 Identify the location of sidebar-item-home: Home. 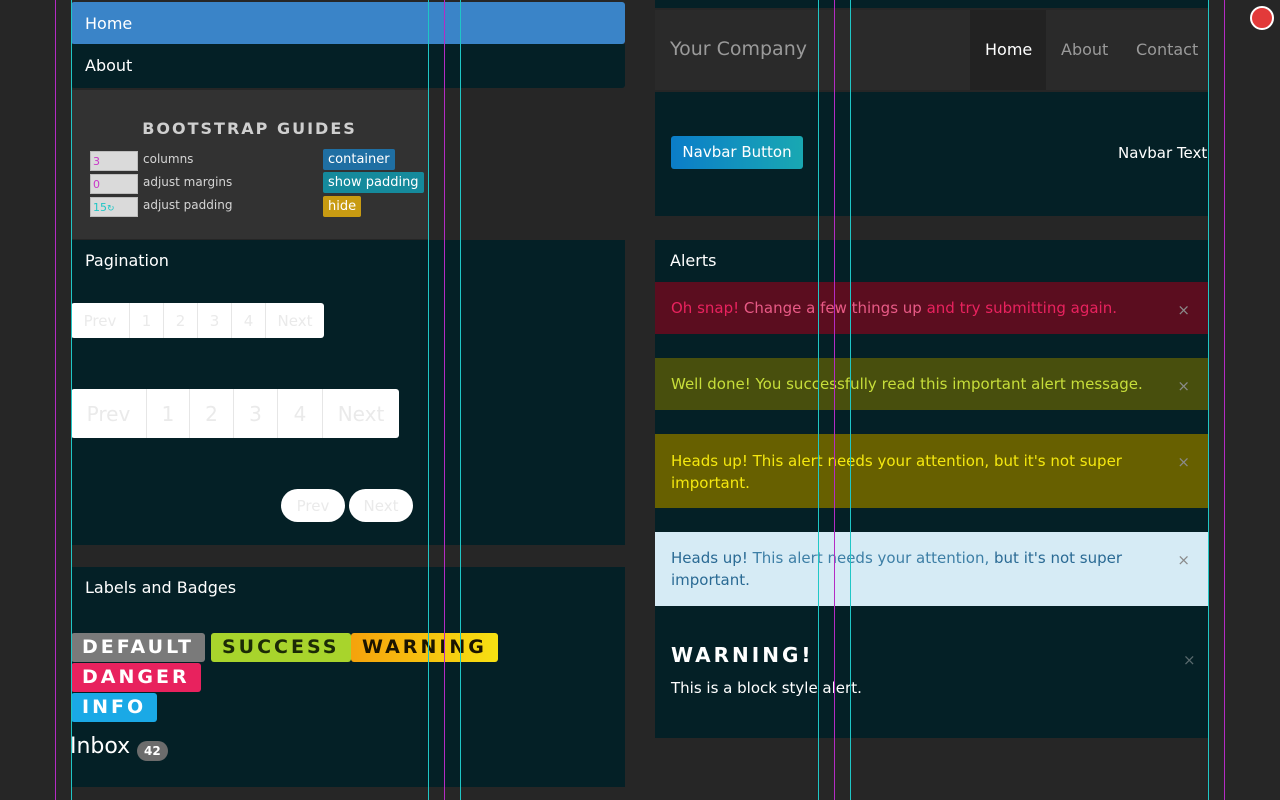
(348, 23).